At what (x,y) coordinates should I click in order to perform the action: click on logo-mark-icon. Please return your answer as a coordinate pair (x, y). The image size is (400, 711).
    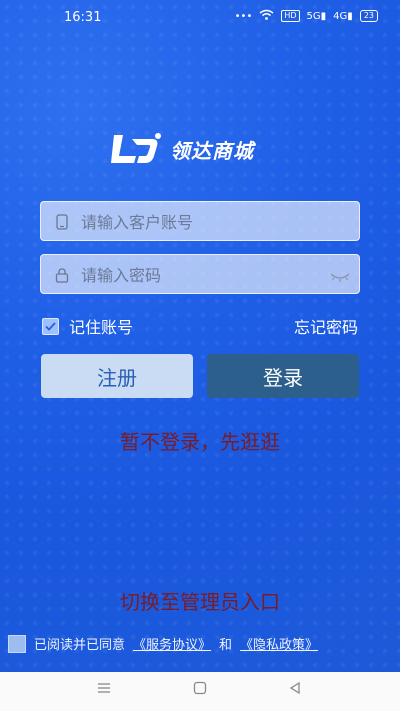
    Looking at the image, I should click on (136, 149).